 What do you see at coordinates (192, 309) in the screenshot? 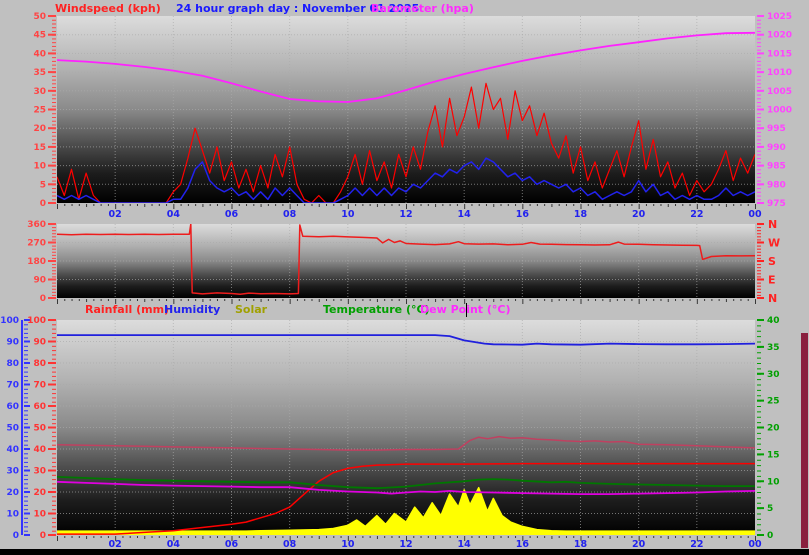
I see `humidity-series-label: Humidity` at bounding box center [192, 309].